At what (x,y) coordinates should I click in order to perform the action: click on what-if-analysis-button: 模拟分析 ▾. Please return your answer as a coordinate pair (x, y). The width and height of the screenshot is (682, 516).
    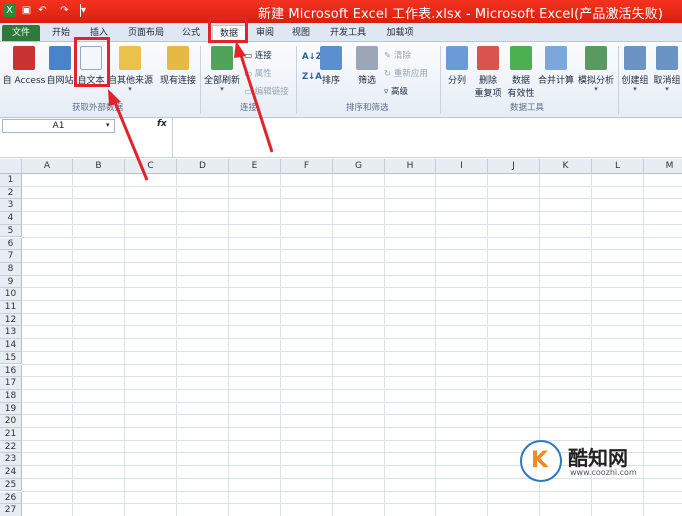
    Looking at the image, I should click on (596, 69).